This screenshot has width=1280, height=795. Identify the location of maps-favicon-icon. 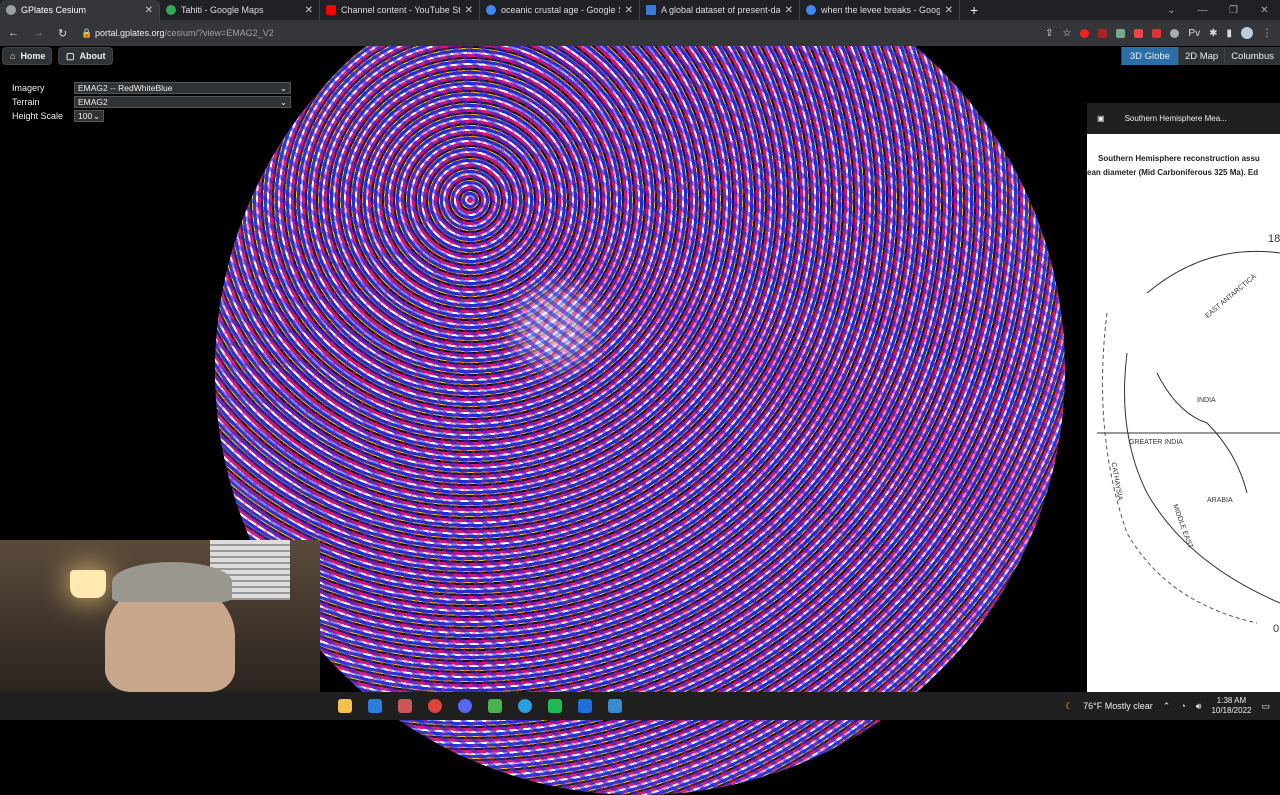
(171, 10).